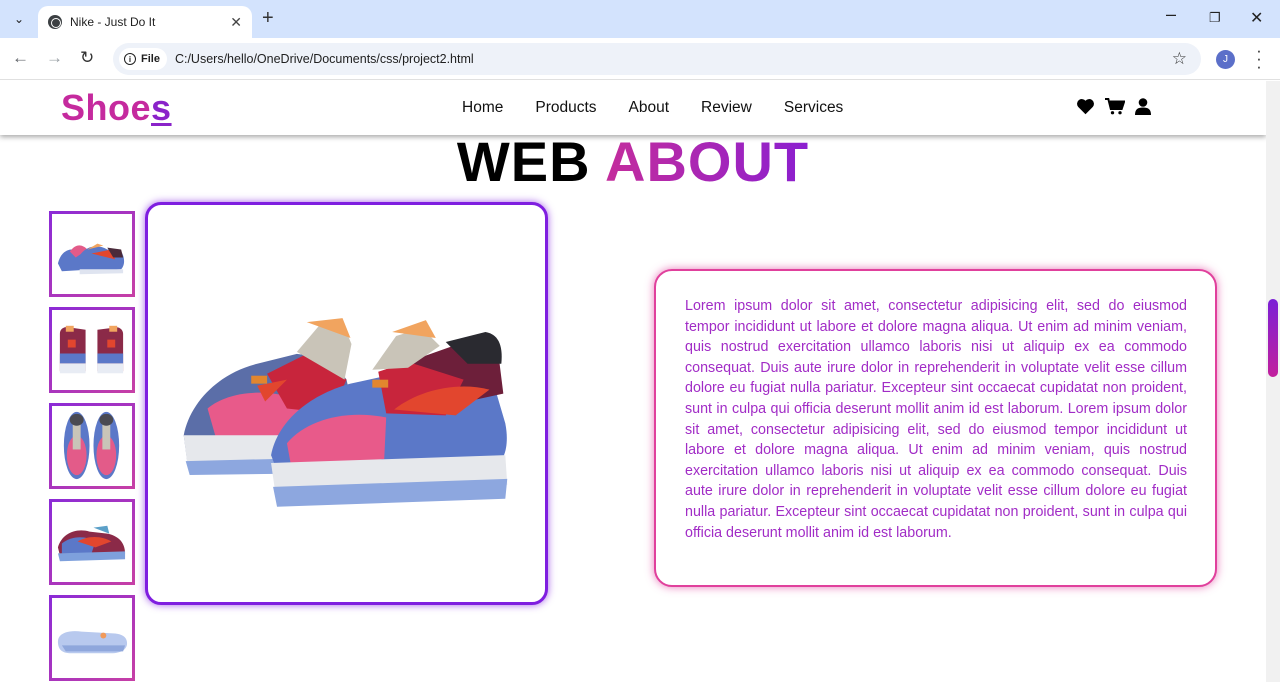 The height and width of the screenshot is (682, 1280). I want to click on profile-avatar: J, so click(1225, 59).